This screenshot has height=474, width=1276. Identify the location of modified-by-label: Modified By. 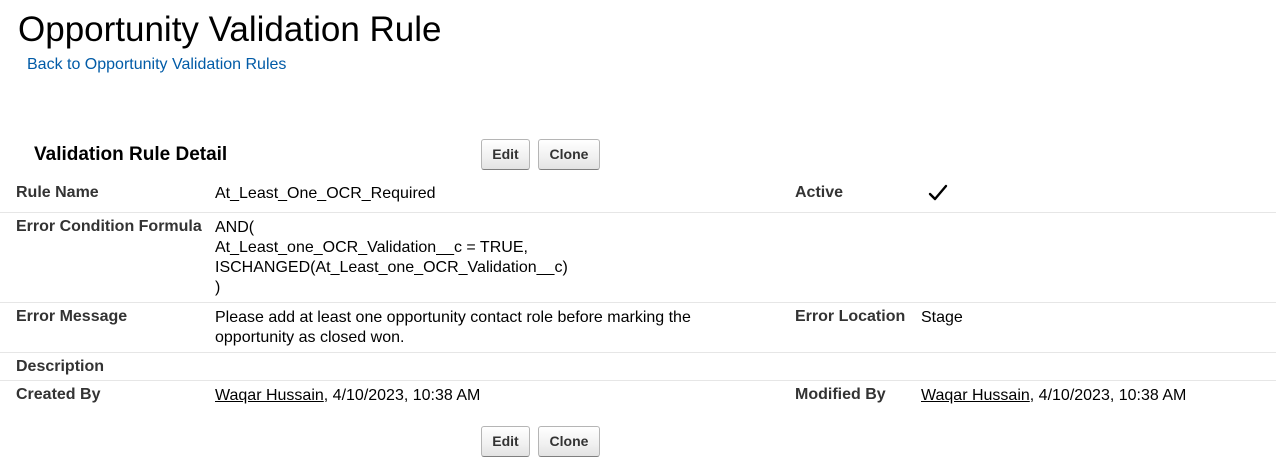
(840, 394).